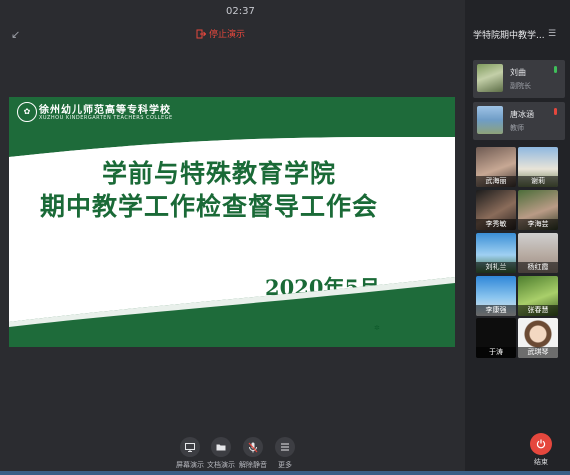 The height and width of the screenshot is (475, 570). Describe the element at coordinates (496, 253) in the screenshot. I see `participant-tile: 刘礼兰` at that location.